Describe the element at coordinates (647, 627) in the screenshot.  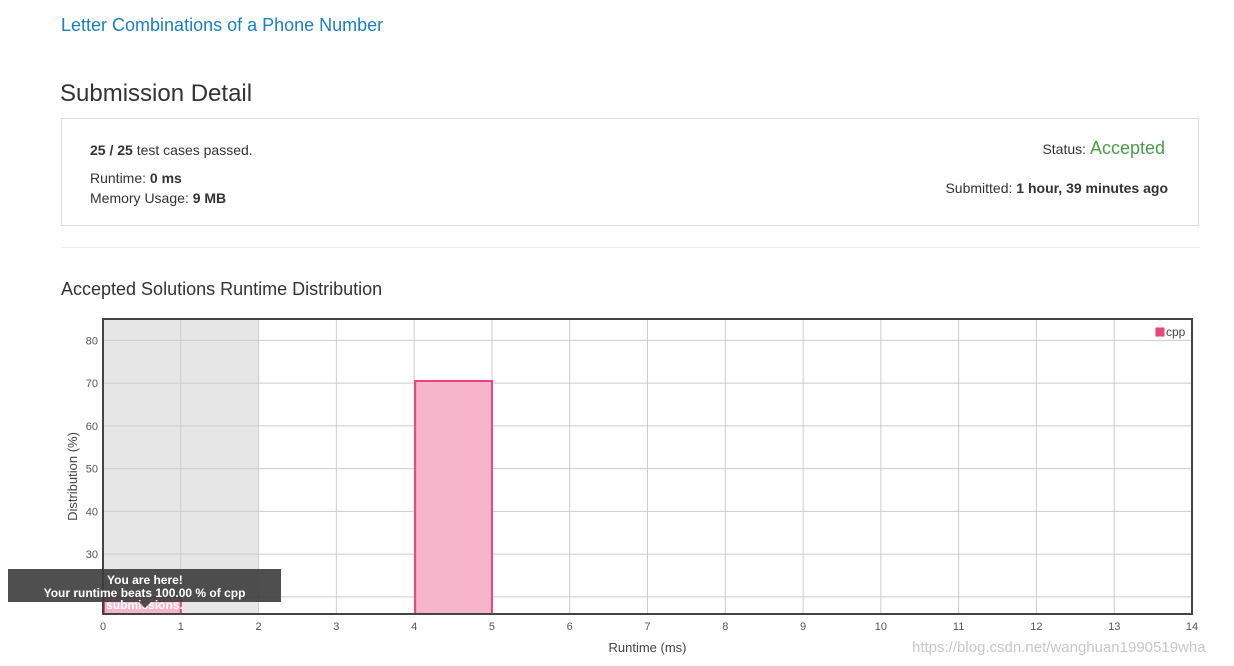
I see `x-tick-label: 7` at that location.